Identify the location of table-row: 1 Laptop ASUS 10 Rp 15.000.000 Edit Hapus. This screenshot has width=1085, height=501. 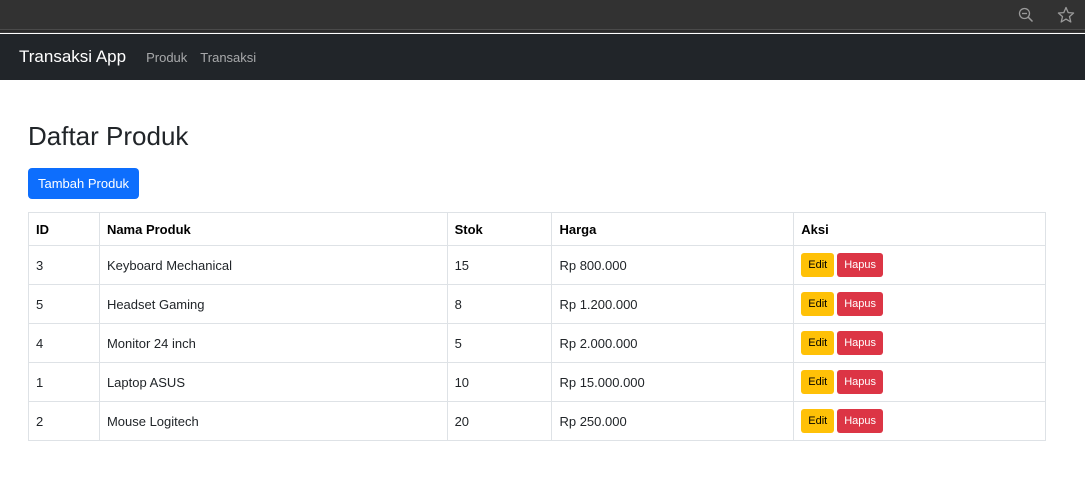
(537, 382).